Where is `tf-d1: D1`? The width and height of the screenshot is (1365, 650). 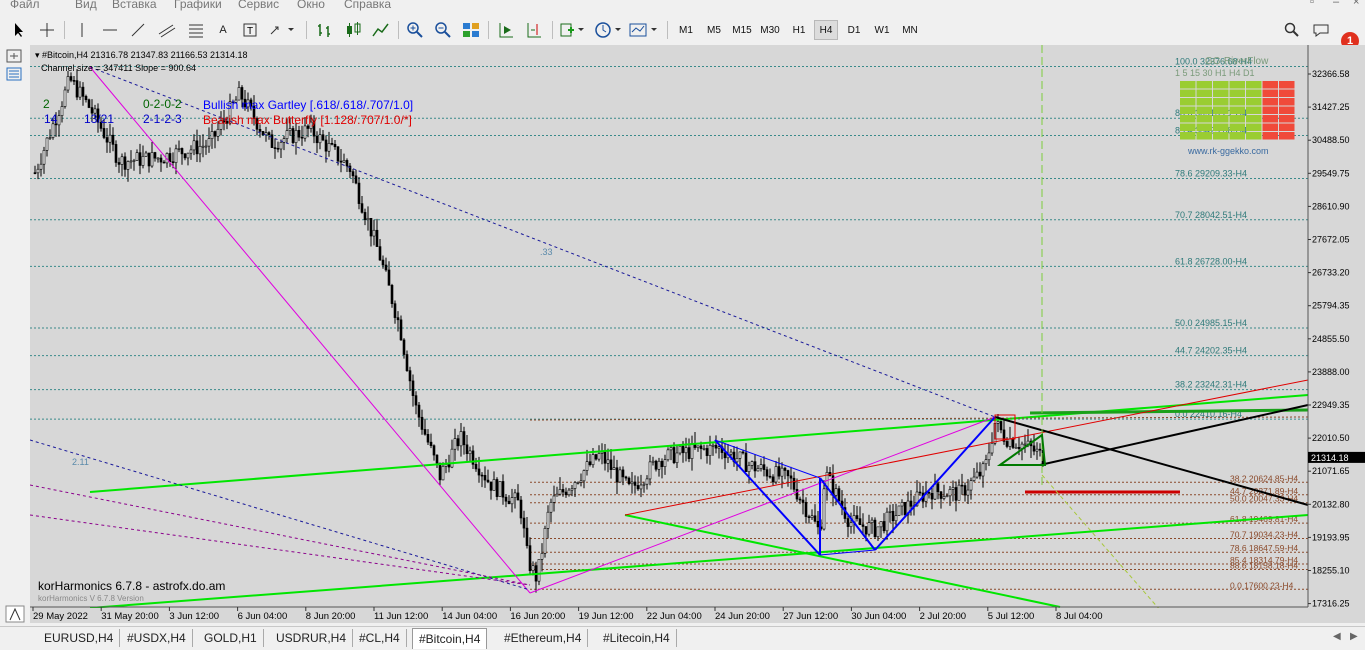
tf-d1: D1 is located at coordinates (854, 30).